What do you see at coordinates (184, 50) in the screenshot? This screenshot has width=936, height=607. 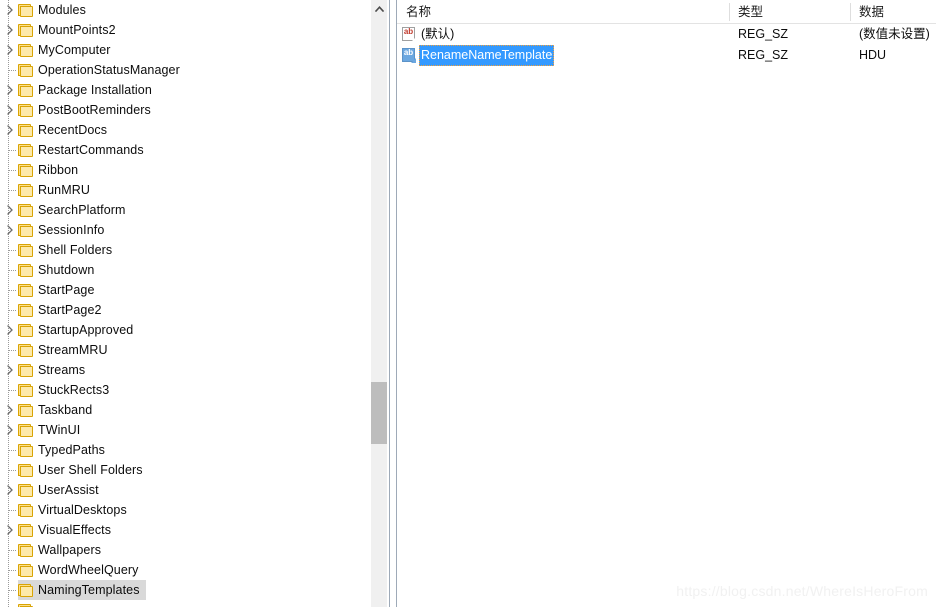 I see `tree-item-mycomputer: MyComputer` at bounding box center [184, 50].